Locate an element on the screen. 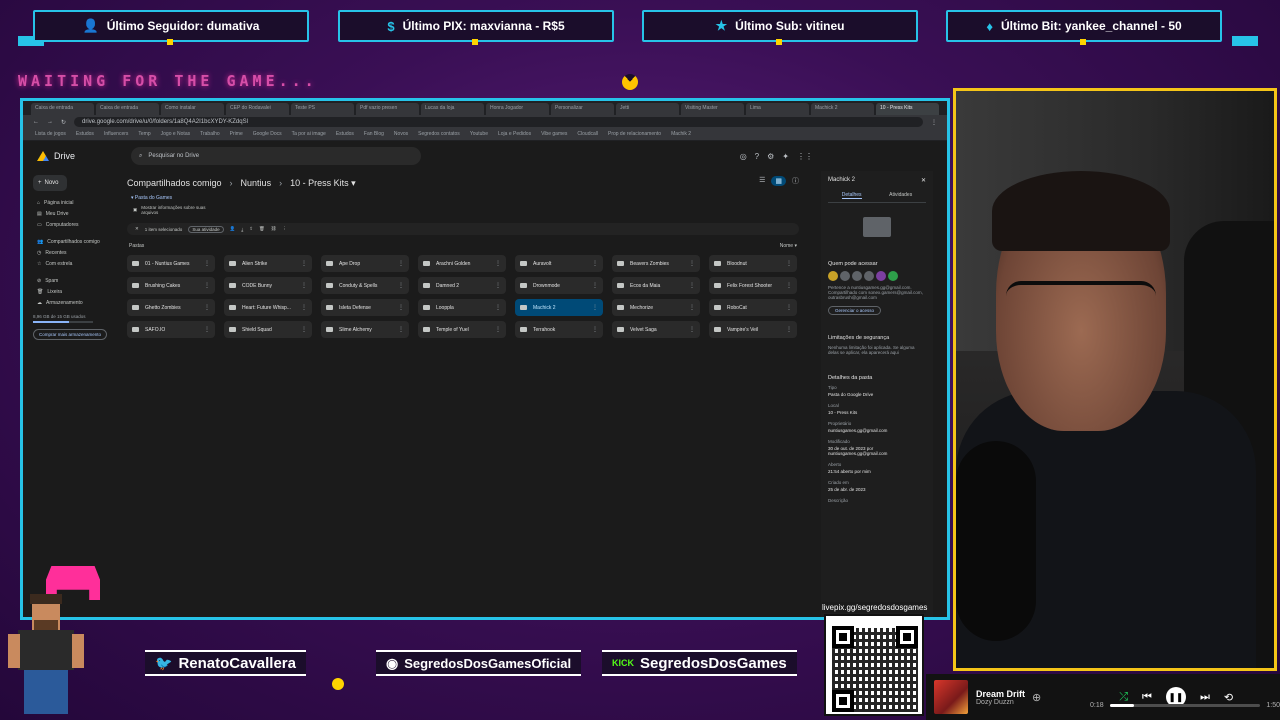  bookmark-item: Estudos is located at coordinates (345, 134).